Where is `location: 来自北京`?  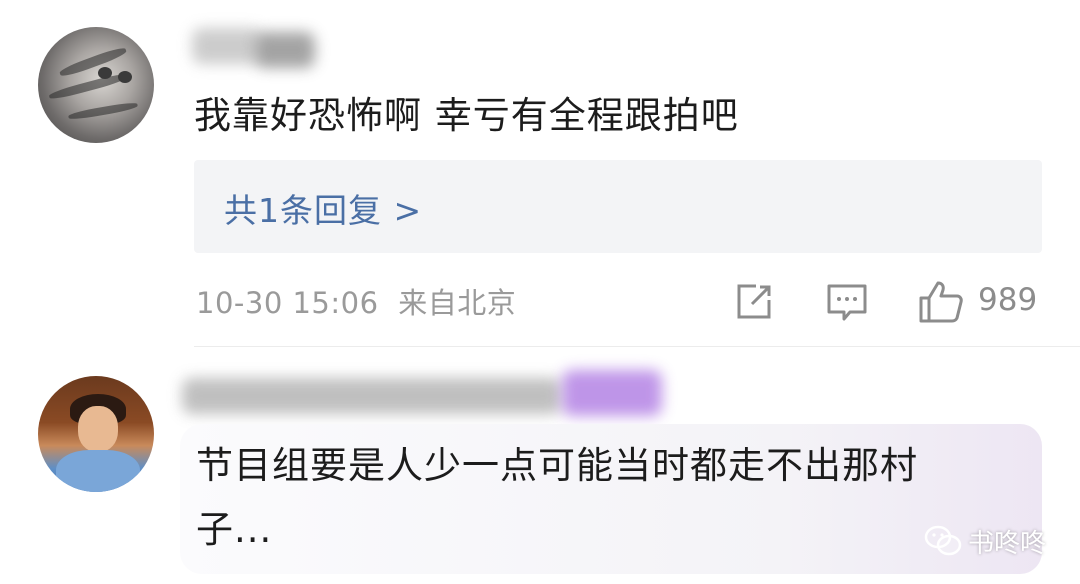
location: 来自北京 is located at coordinates (457, 303).